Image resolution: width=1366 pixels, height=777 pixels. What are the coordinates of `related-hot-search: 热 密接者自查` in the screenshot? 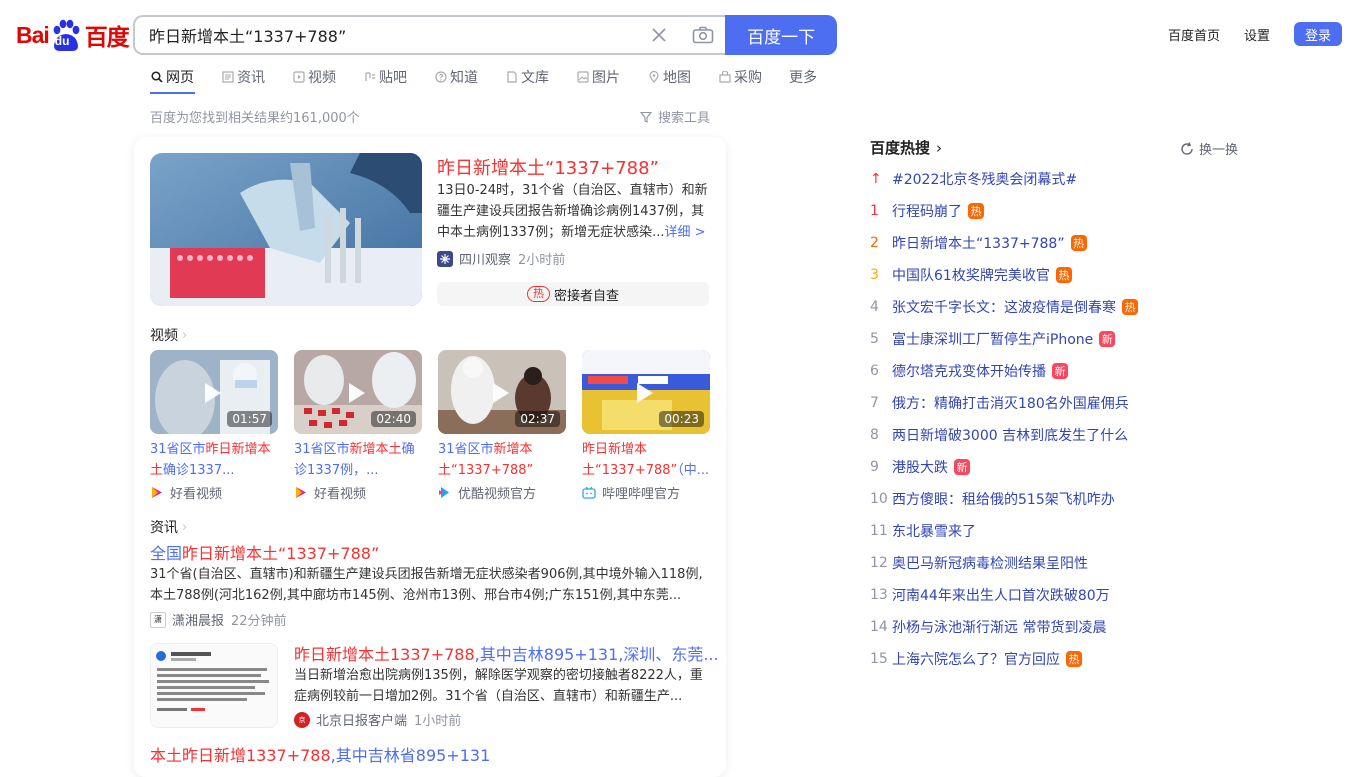 It's located at (573, 294).